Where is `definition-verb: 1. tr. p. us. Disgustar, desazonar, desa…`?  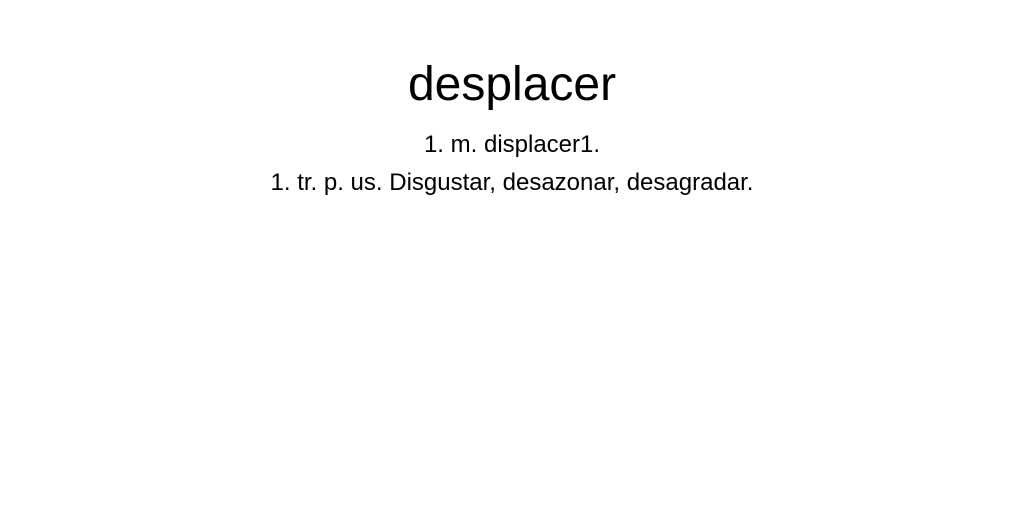 definition-verb: 1. tr. p. us. Disgustar, desazonar, desa… is located at coordinates (512, 182).